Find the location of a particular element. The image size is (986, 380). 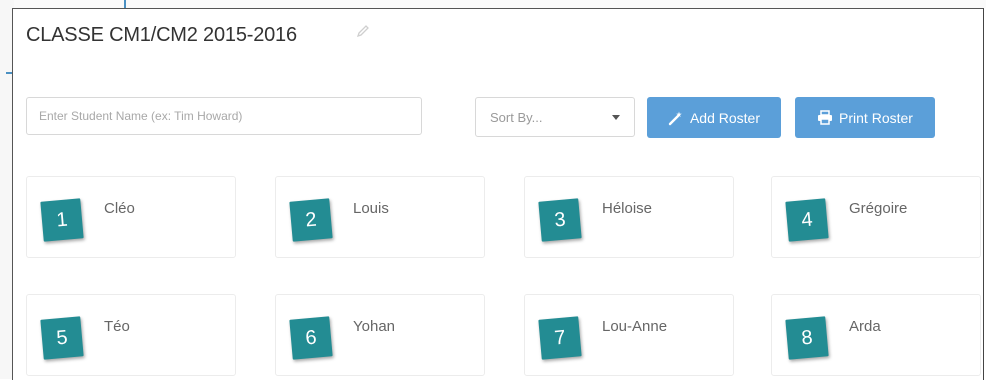

student-card: 4 Grégoire is located at coordinates (876, 217).